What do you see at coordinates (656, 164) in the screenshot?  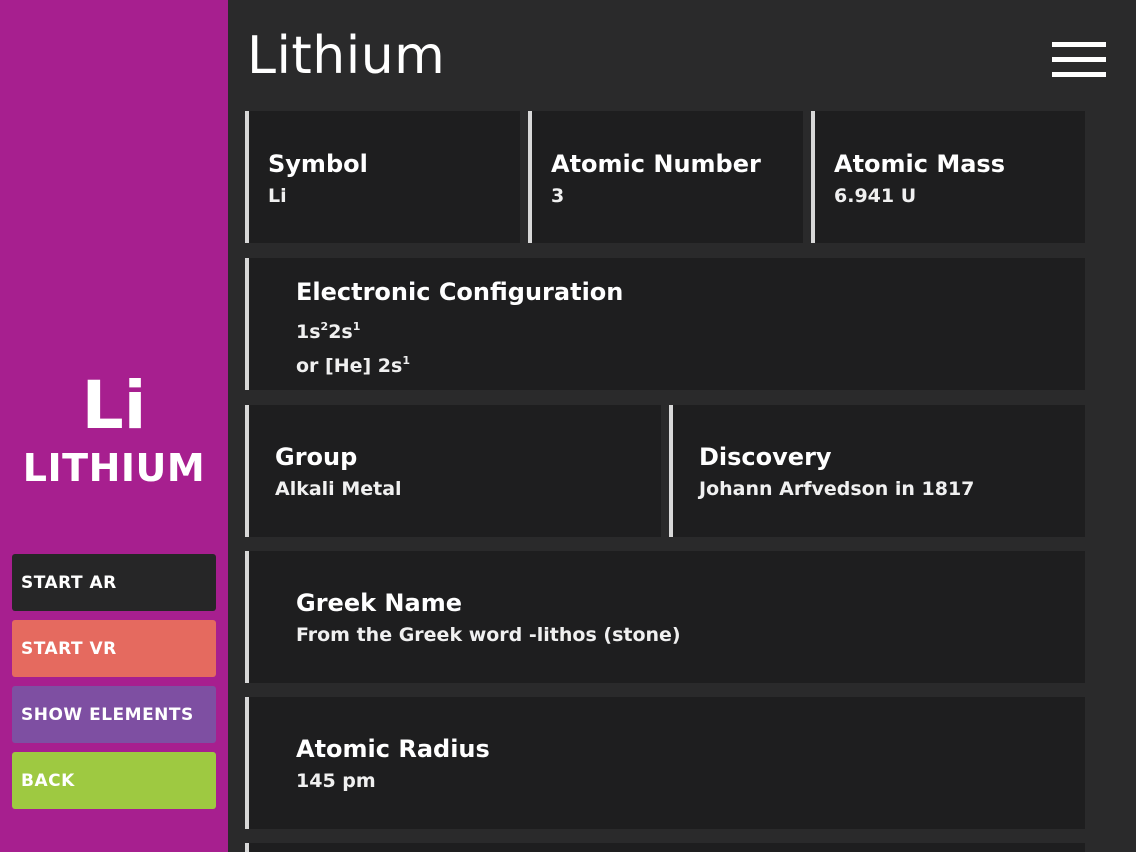 I see `atomic-number-label: Atomic Number` at bounding box center [656, 164].